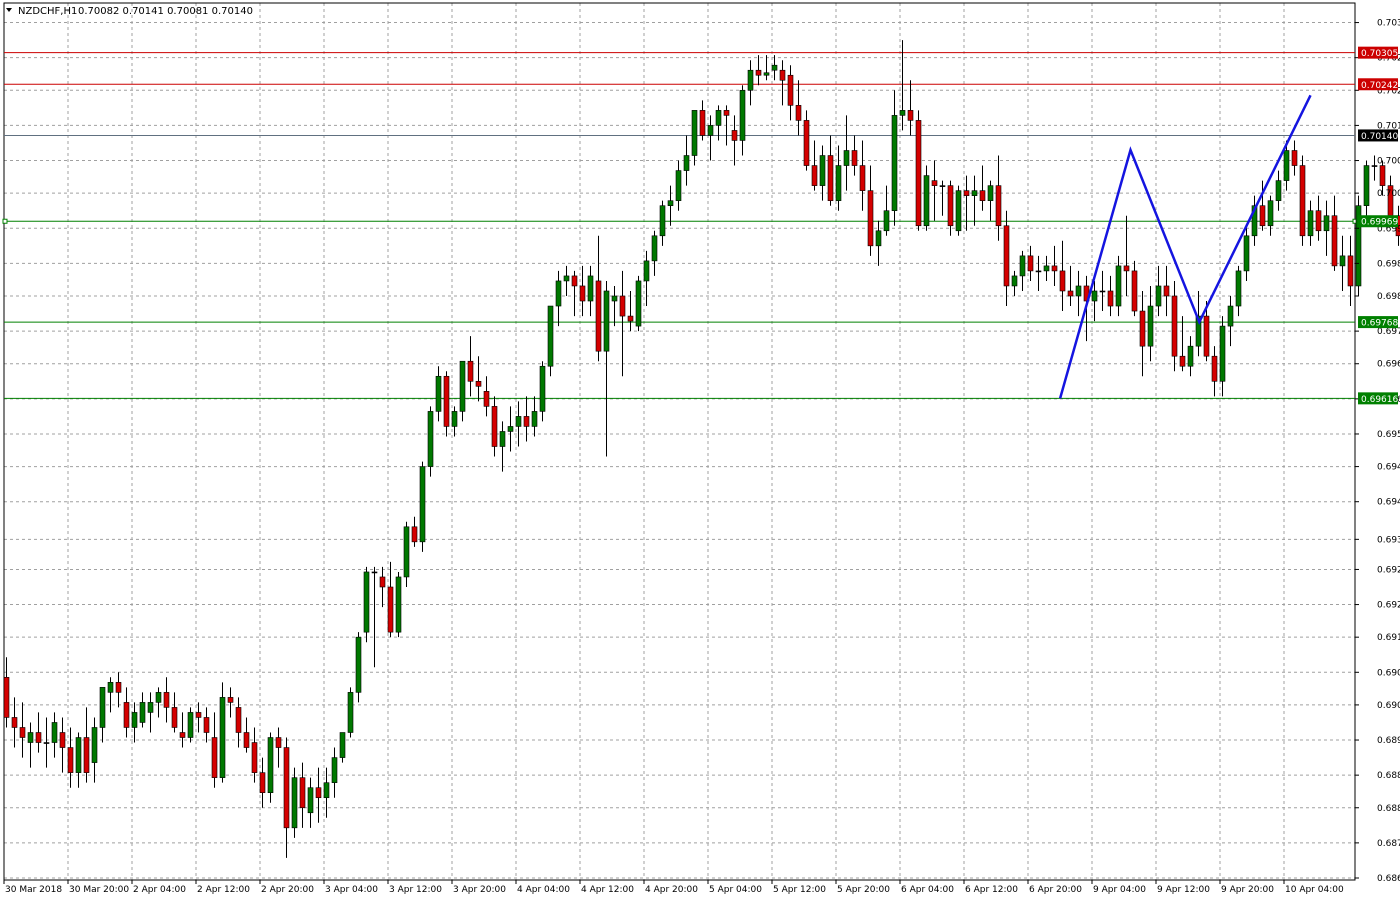 Image resolution: width=1400 pixels, height=900 pixels. What do you see at coordinates (1388, 365) in the screenshot?
I see `price-tick-label: 0.69685` at bounding box center [1388, 365].